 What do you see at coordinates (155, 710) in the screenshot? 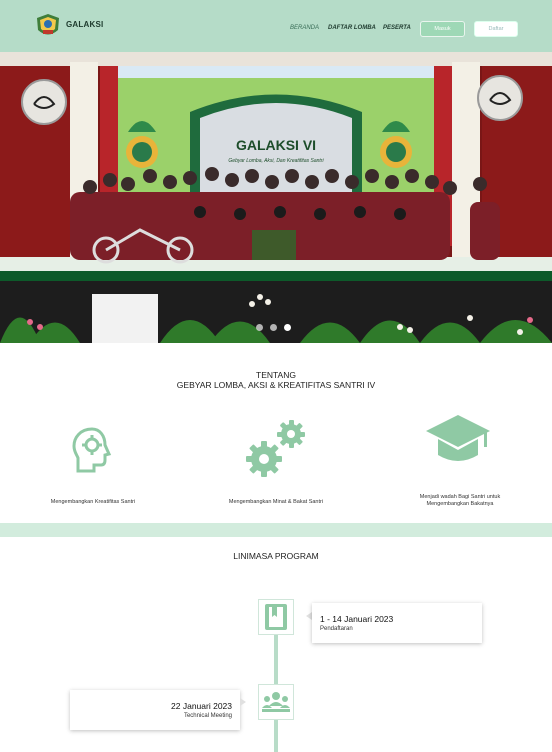
I see `timeline-card-technical-meeting: 22 Januari 2023 Technical Meeting` at bounding box center [155, 710].